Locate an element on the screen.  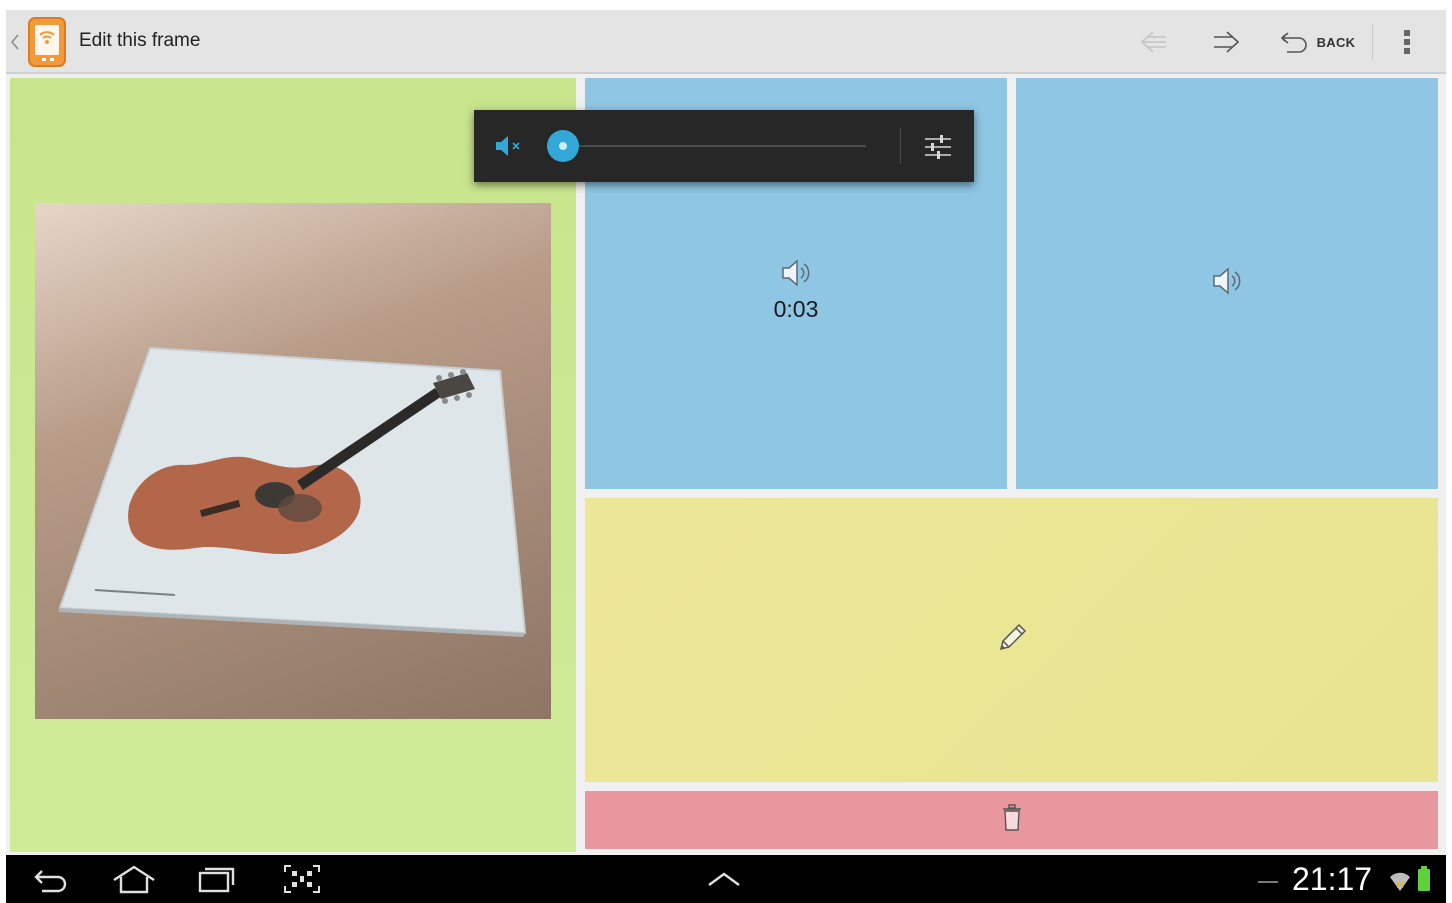
app-icon-screen is located at coordinates (47, 40).